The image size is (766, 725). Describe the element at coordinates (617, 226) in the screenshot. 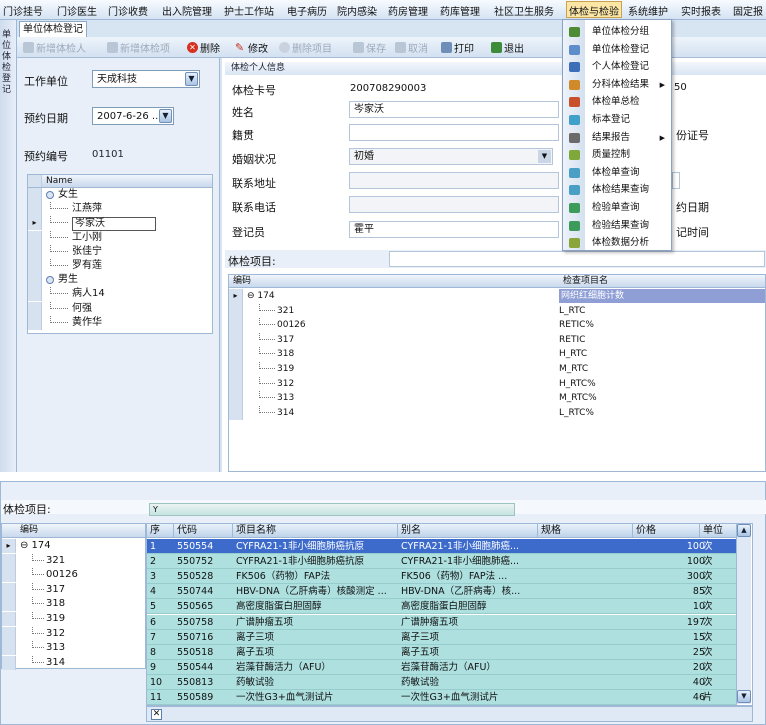

I see `dropdown-item: 检验结果查询` at that location.